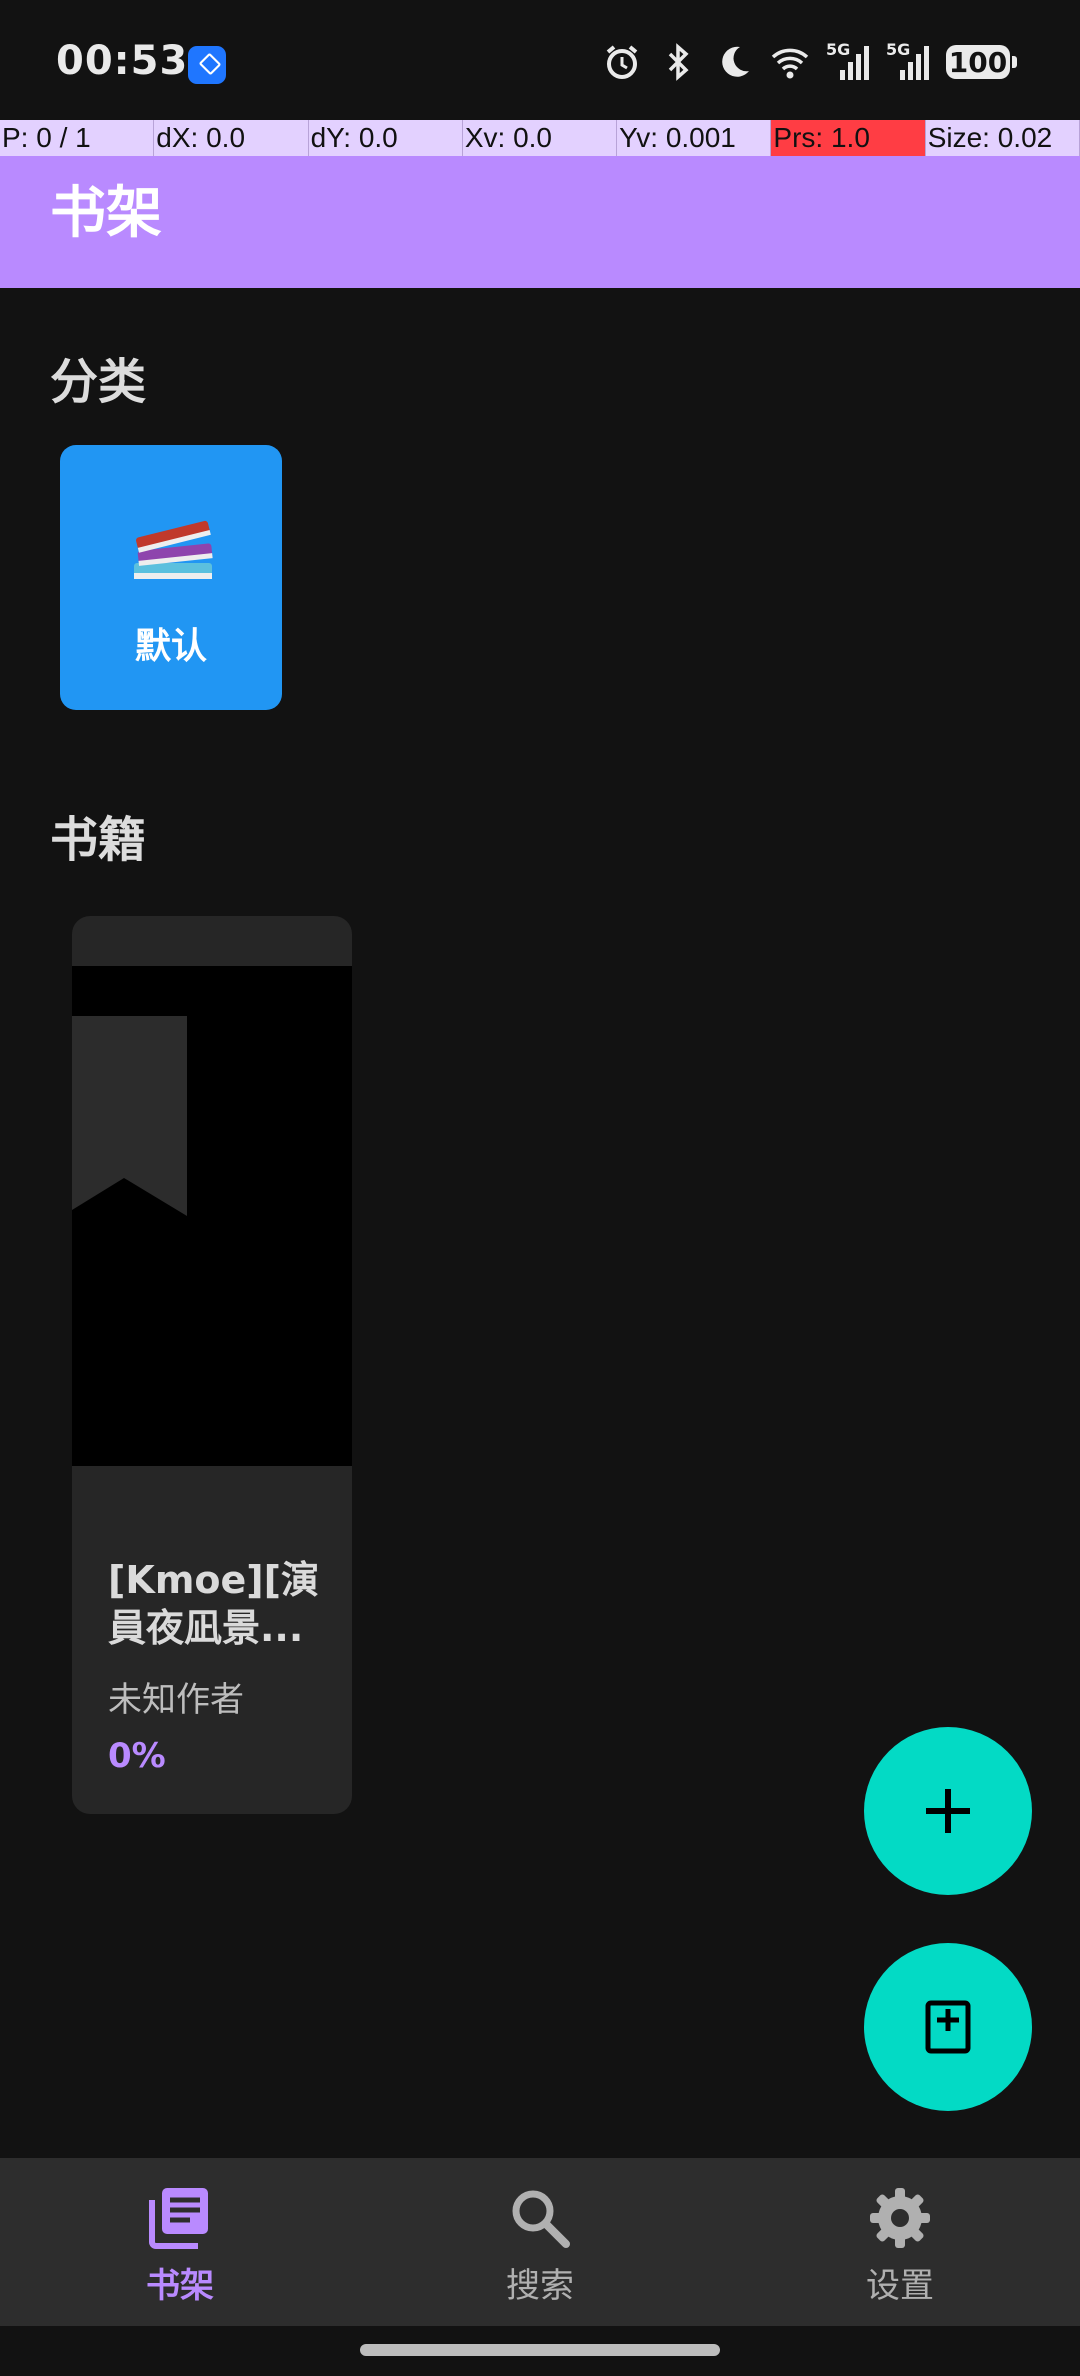  What do you see at coordinates (900, 2218) in the screenshot?
I see `settings-gear-icon` at bounding box center [900, 2218].